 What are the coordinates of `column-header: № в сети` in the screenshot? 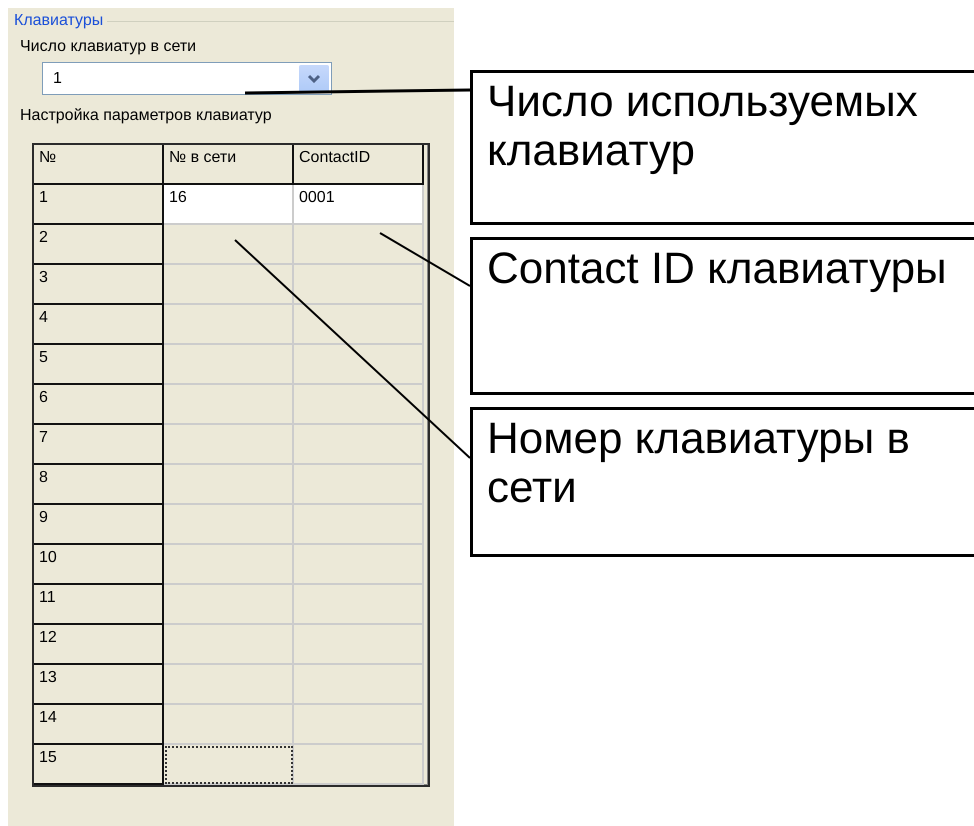 It's located at (229, 165).